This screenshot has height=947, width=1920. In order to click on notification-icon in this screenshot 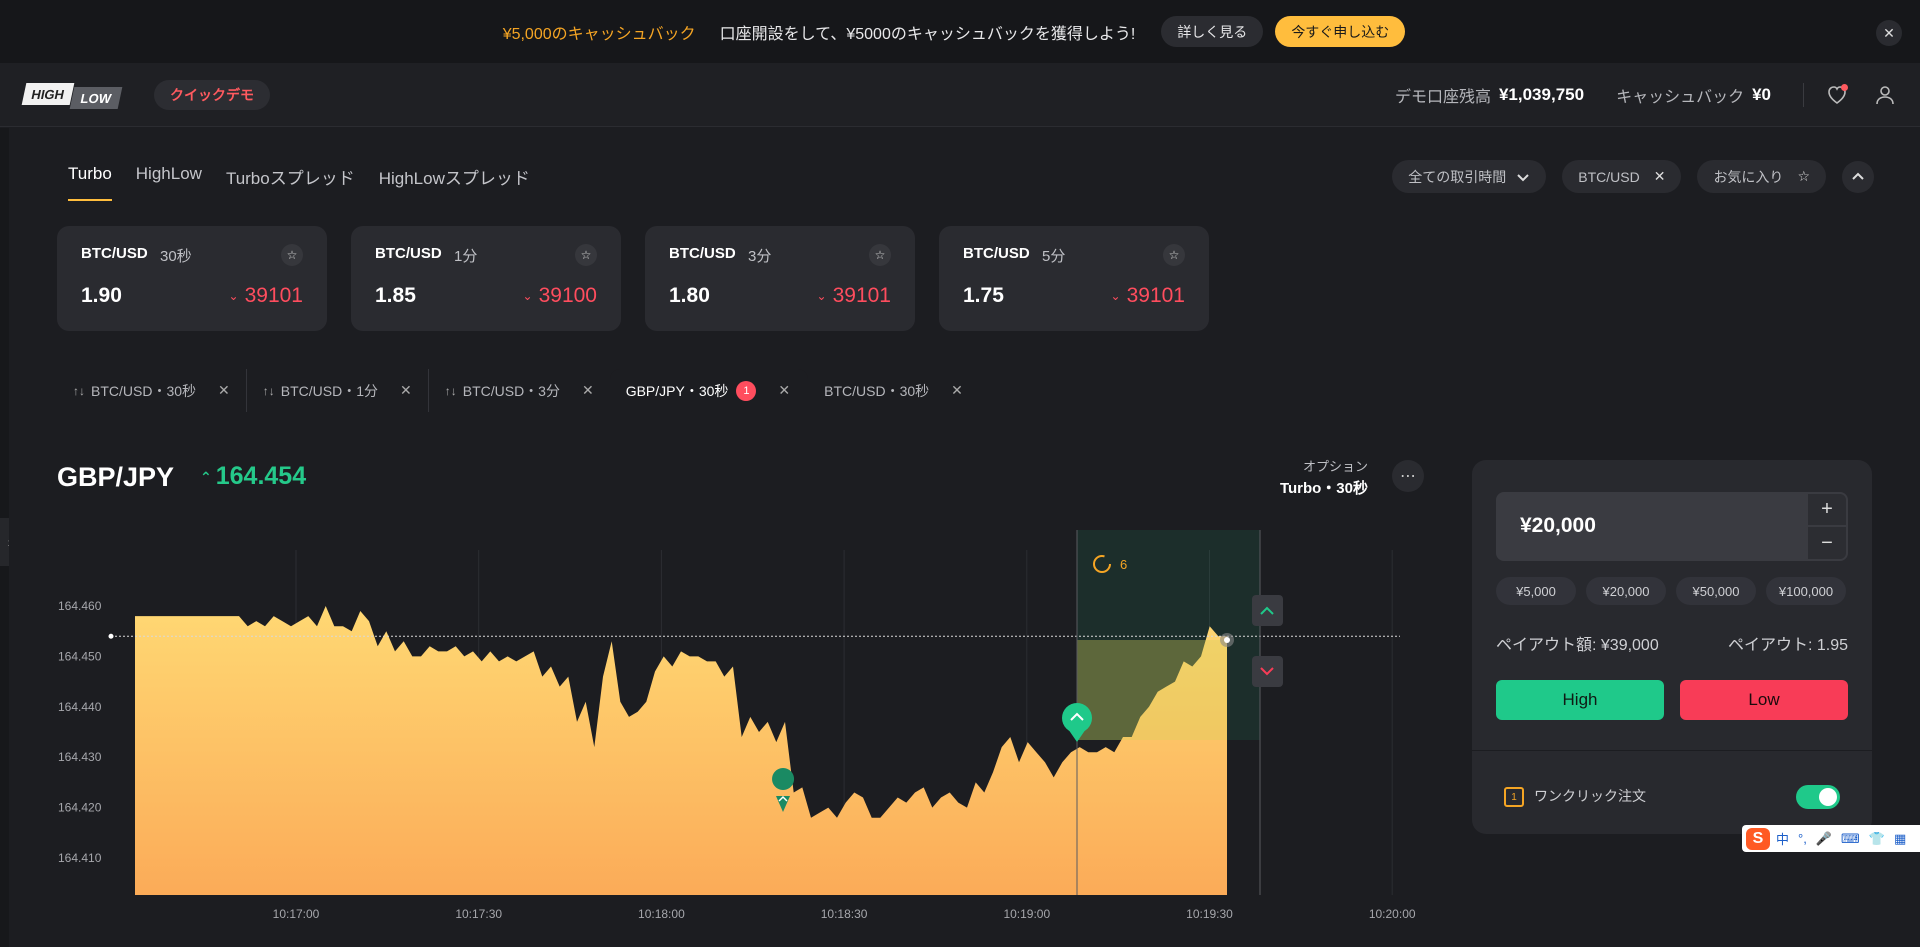, I will do `click(1837, 95)`.